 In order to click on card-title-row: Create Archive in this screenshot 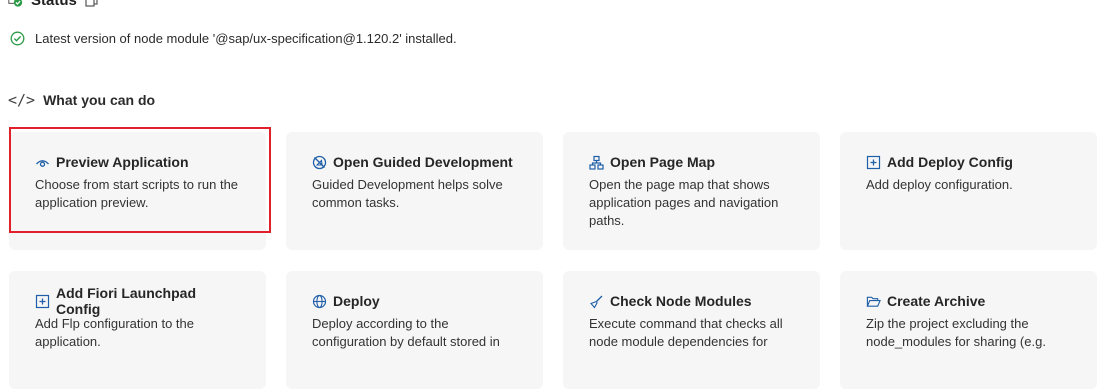, I will do `click(968, 301)`.